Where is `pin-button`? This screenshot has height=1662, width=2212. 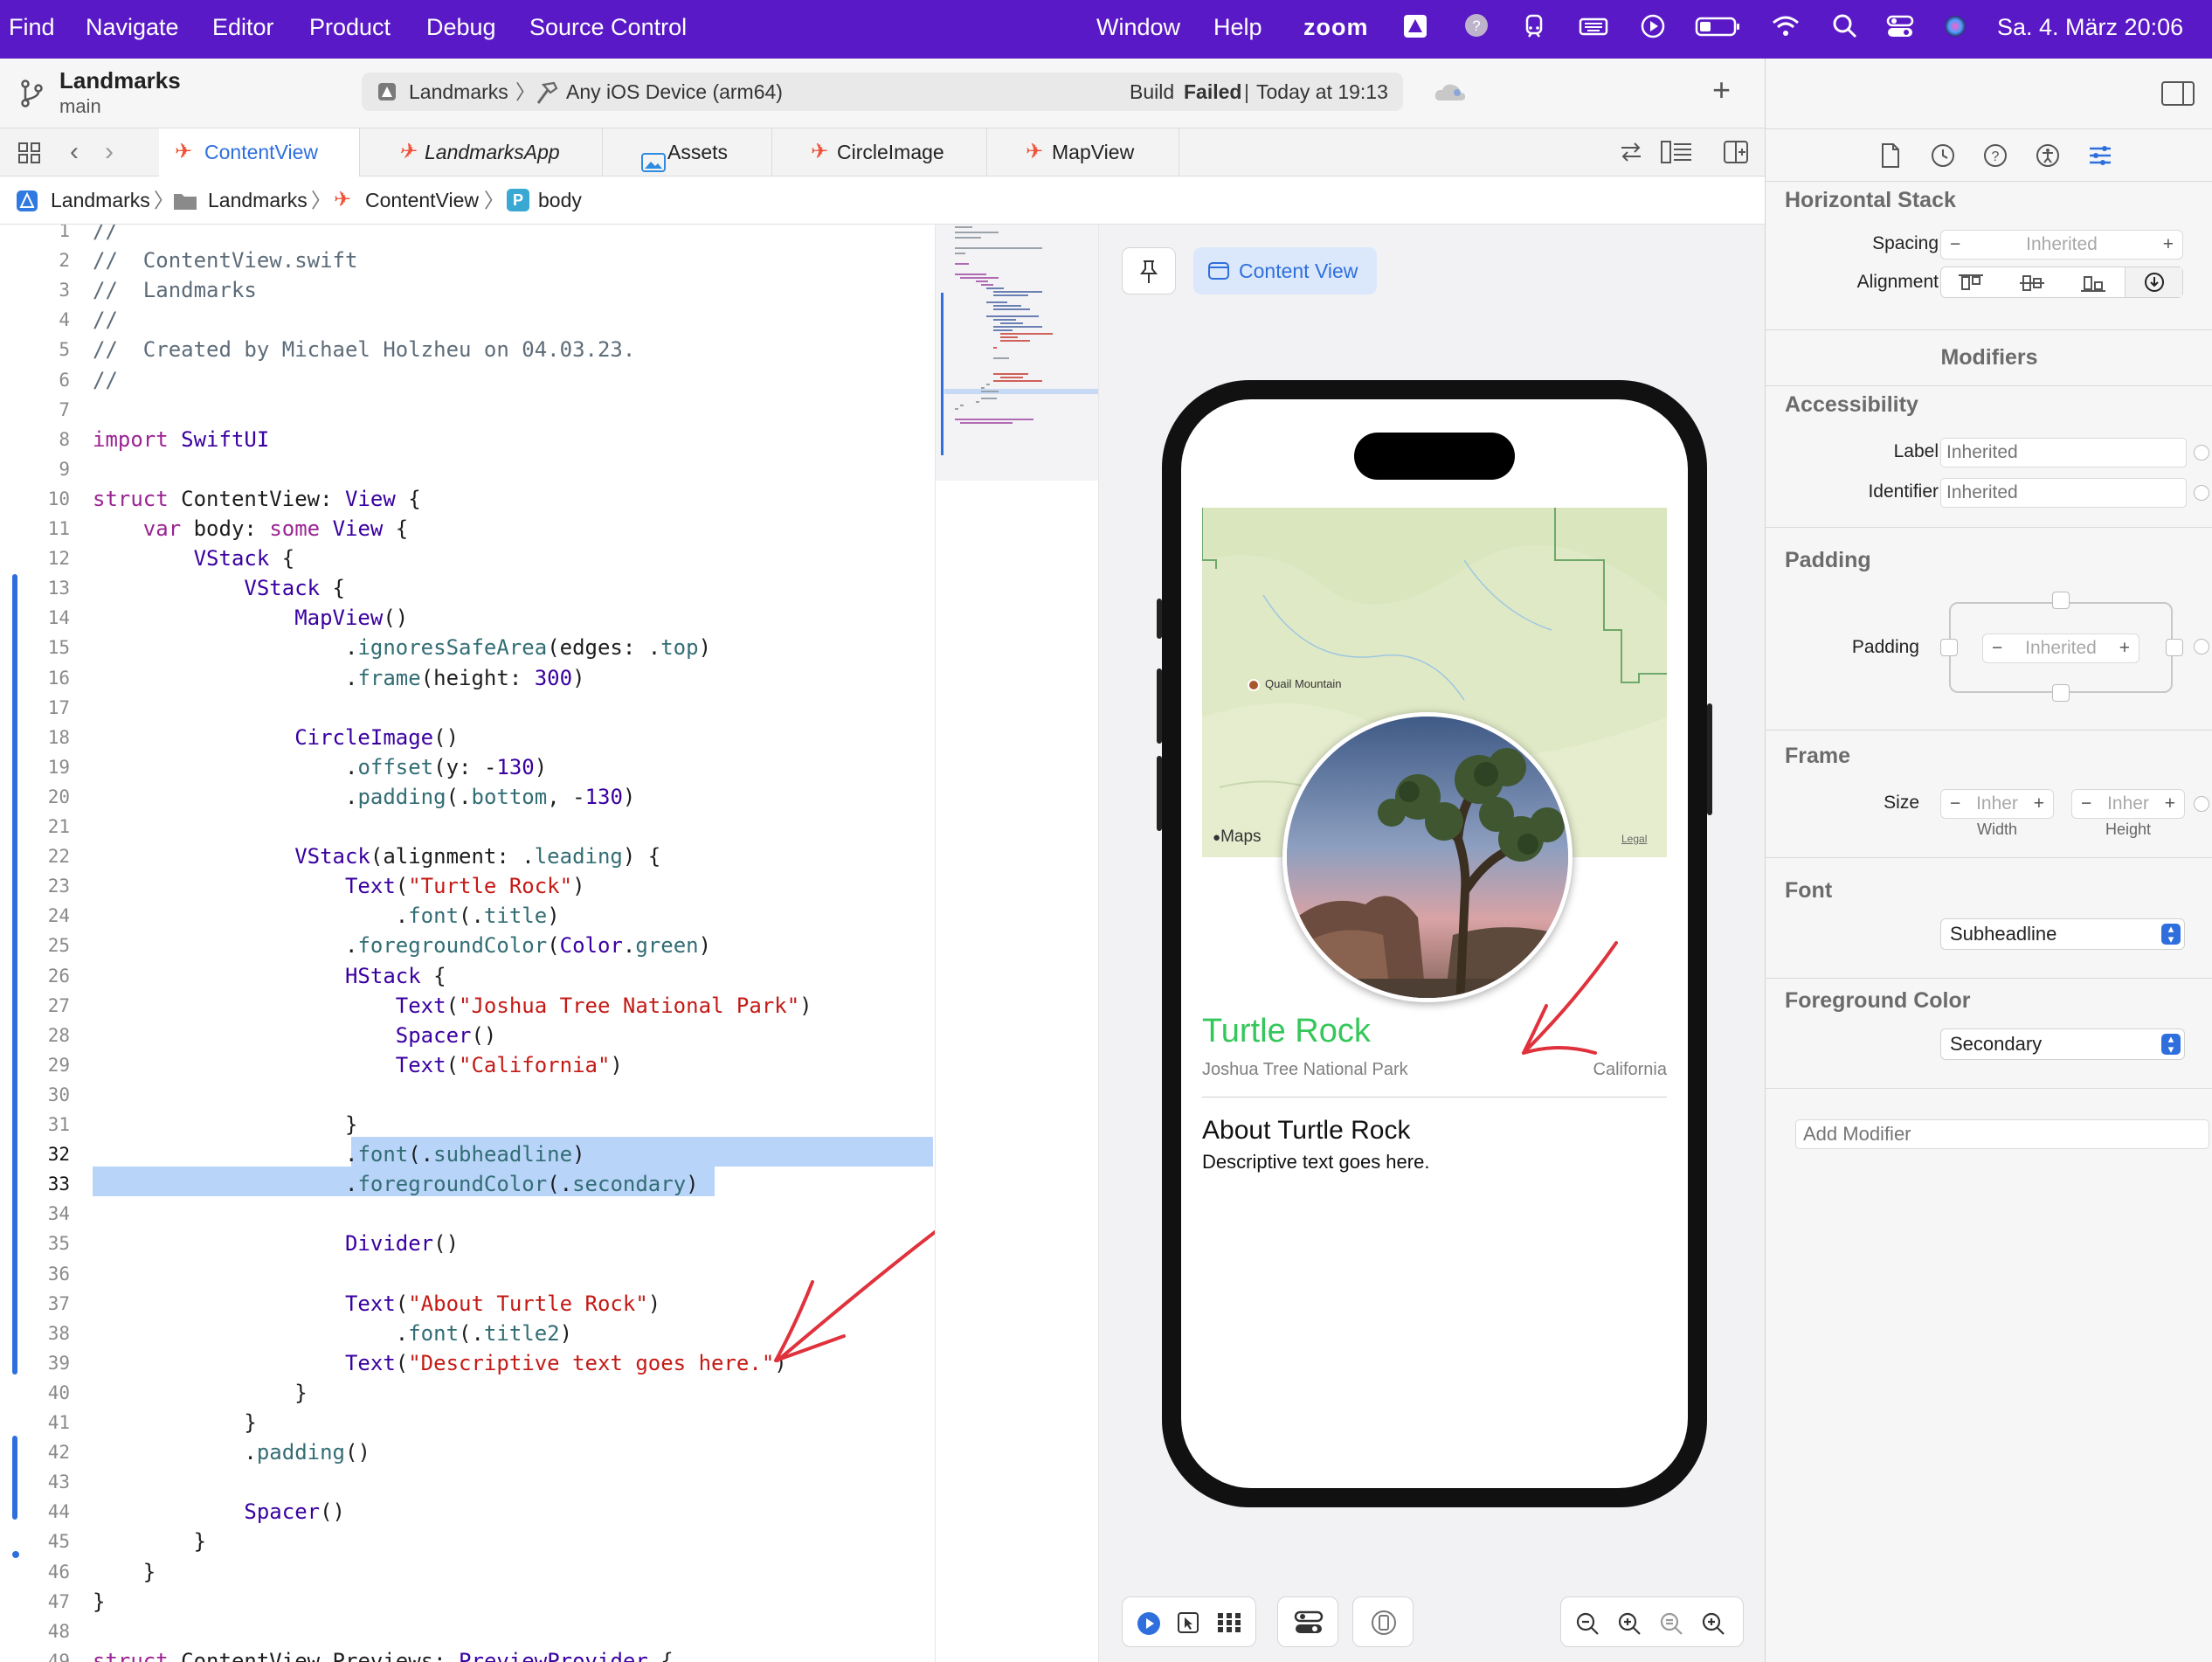 pin-button is located at coordinates (1149, 270).